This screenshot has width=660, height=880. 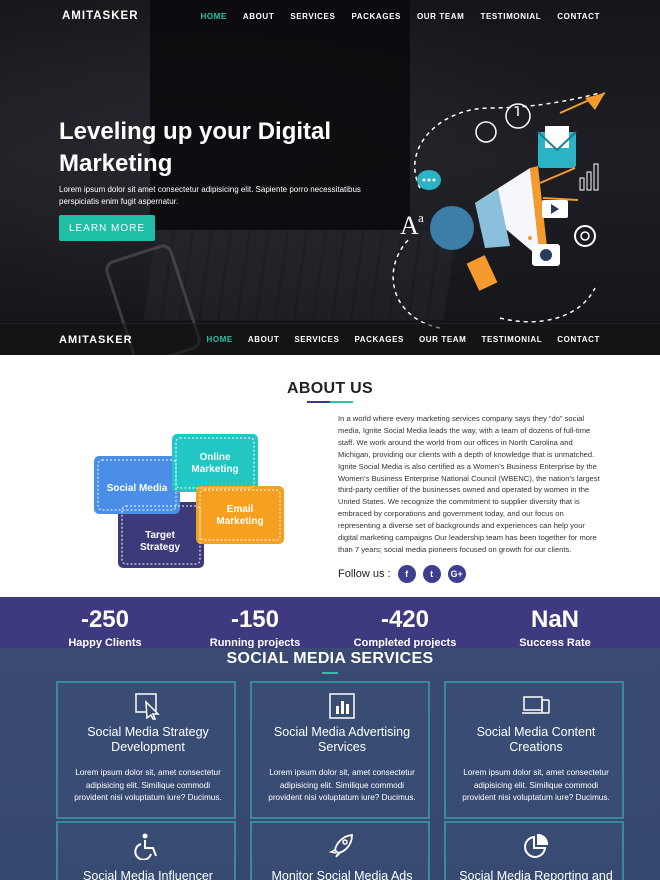 I want to click on stat-happy-clients: -250 Happy Clients, so click(x=105, y=624).